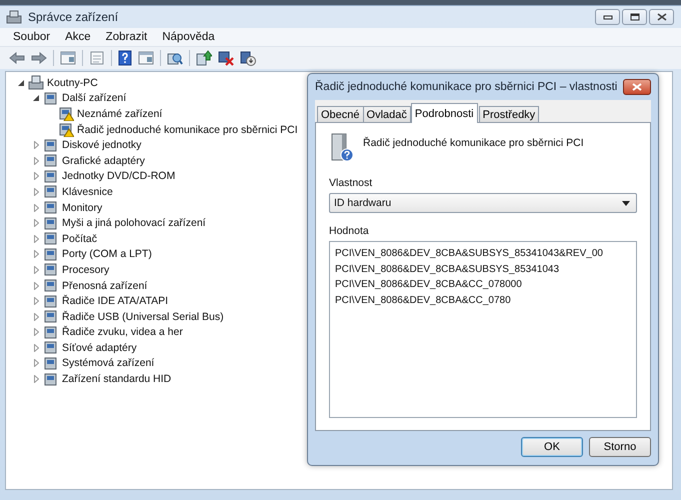 The height and width of the screenshot is (500, 681). What do you see at coordinates (134, 223) in the screenshot?
I see `tree-item: Myši a jiná polohovací zařízení` at bounding box center [134, 223].